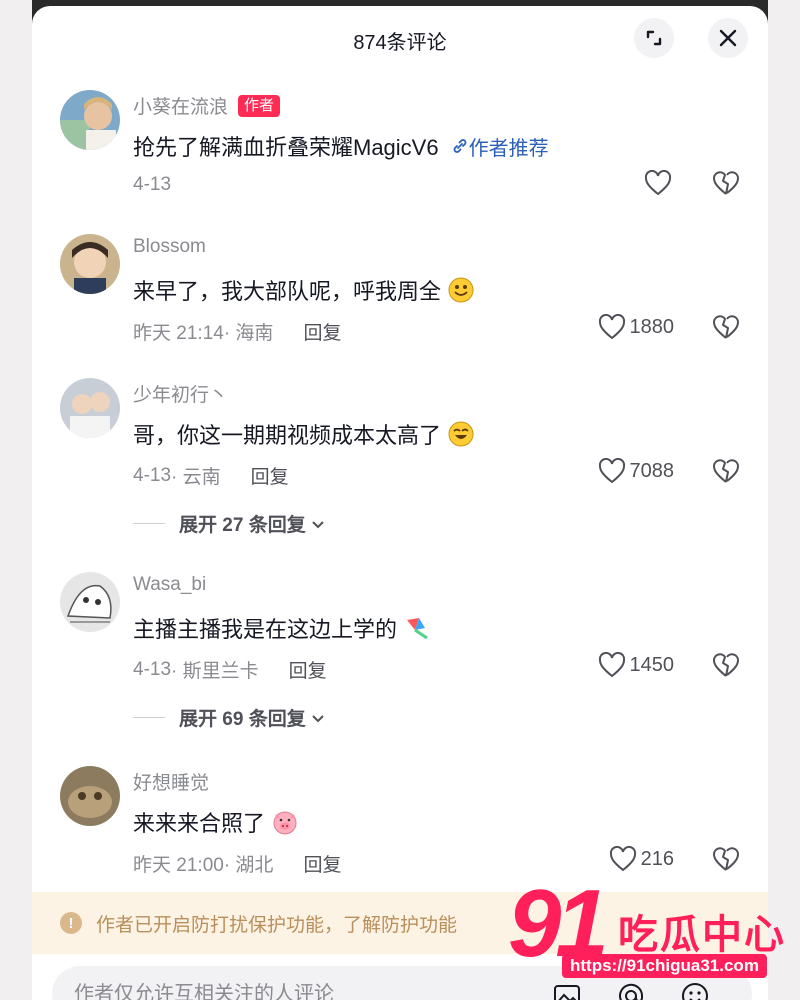  I want to click on expand-replies-button: 展开 69 条回复, so click(229, 717).